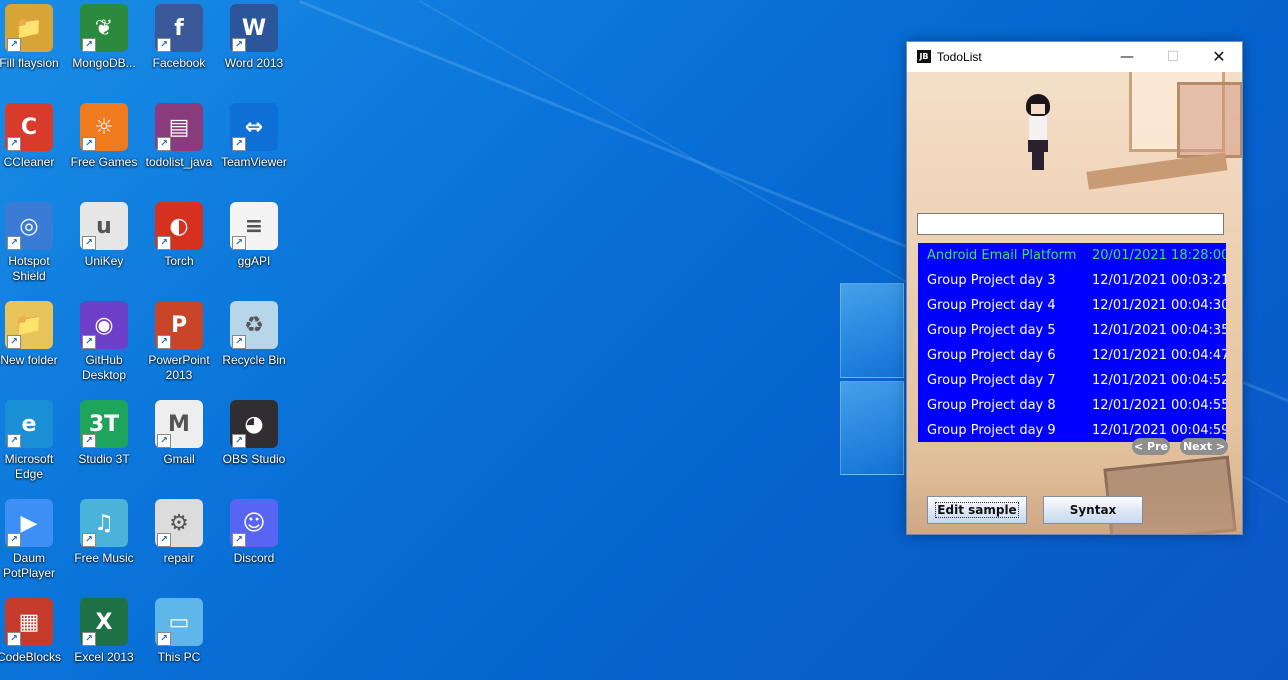 The height and width of the screenshot is (680, 1288). Describe the element at coordinates (33, 145) in the screenshot. I see `desktop-icon: C ↗ CCleaner` at that location.